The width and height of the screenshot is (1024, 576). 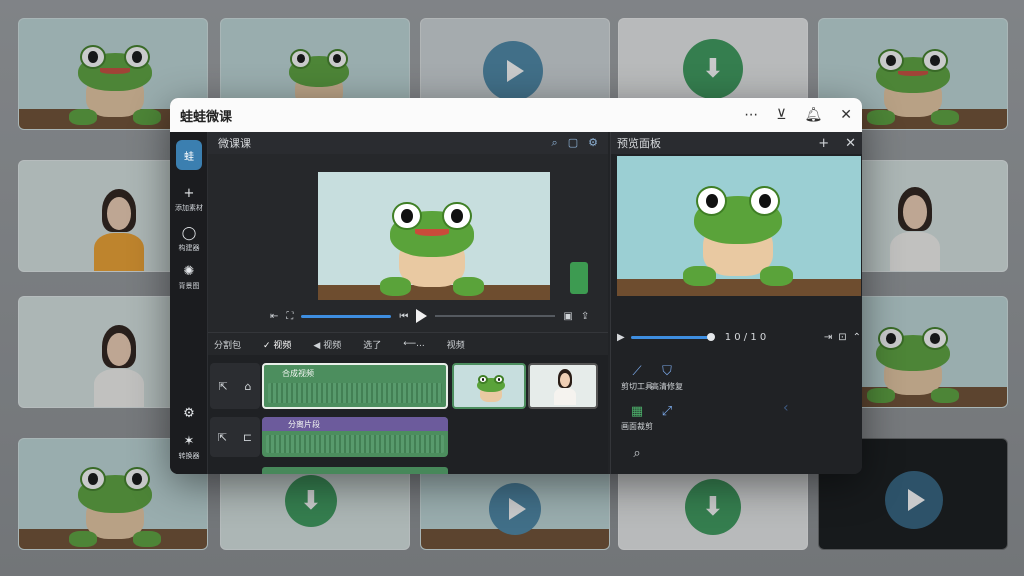 I want to click on preview-video, so click(x=434, y=236).